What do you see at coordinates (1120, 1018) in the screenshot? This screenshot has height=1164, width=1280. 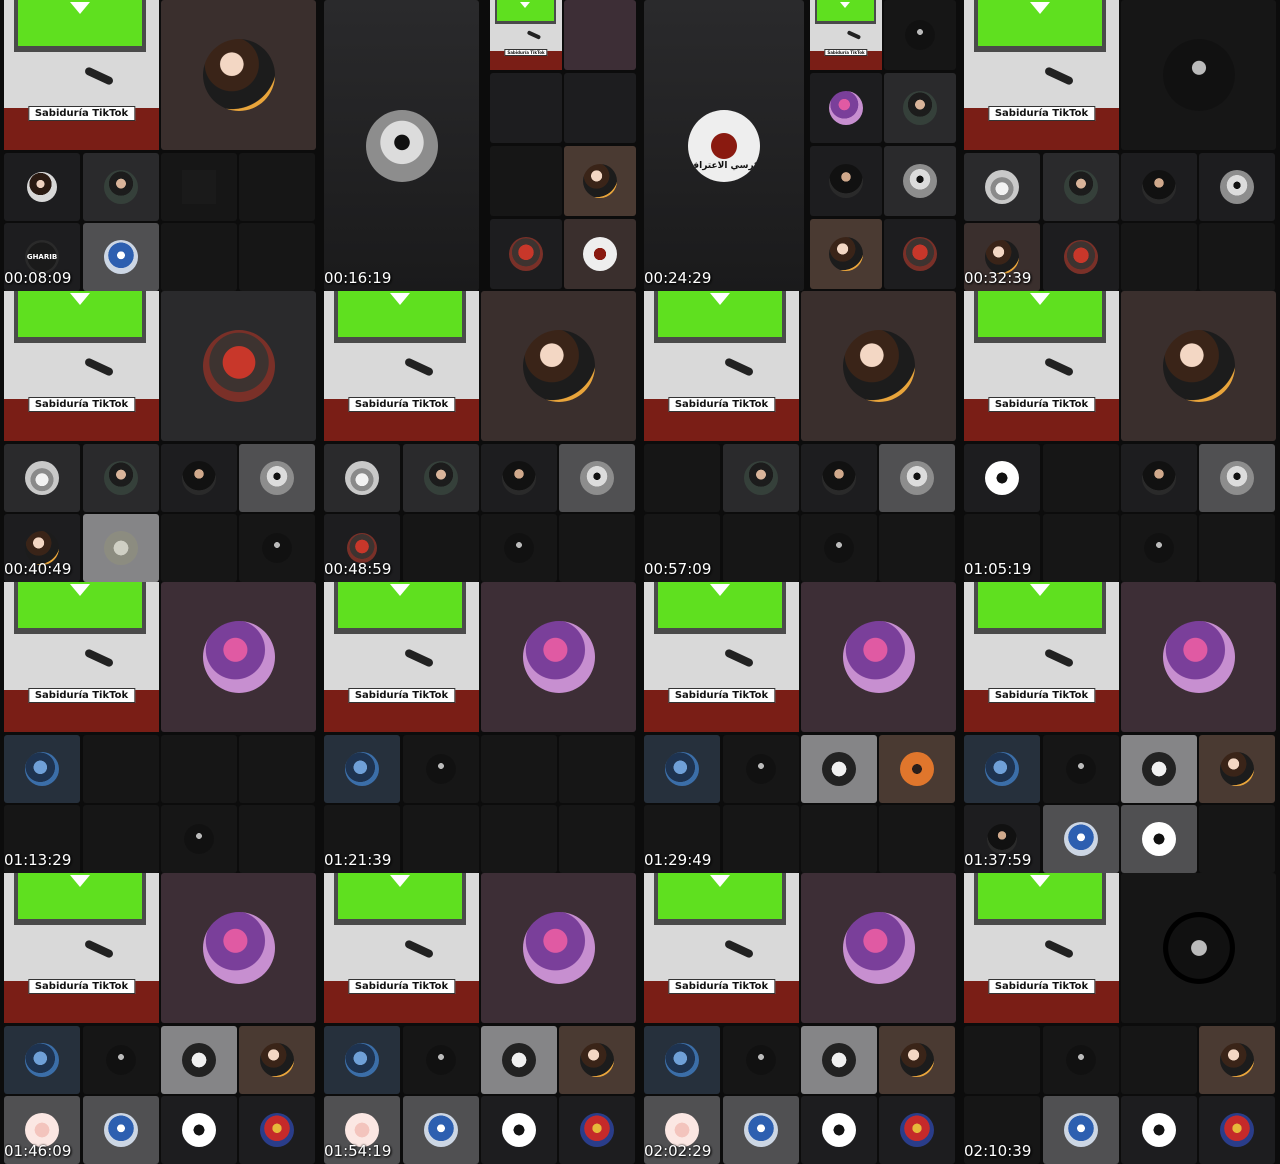 I see `video-frame: Sabiduría TikTok 02:10:39` at bounding box center [1120, 1018].